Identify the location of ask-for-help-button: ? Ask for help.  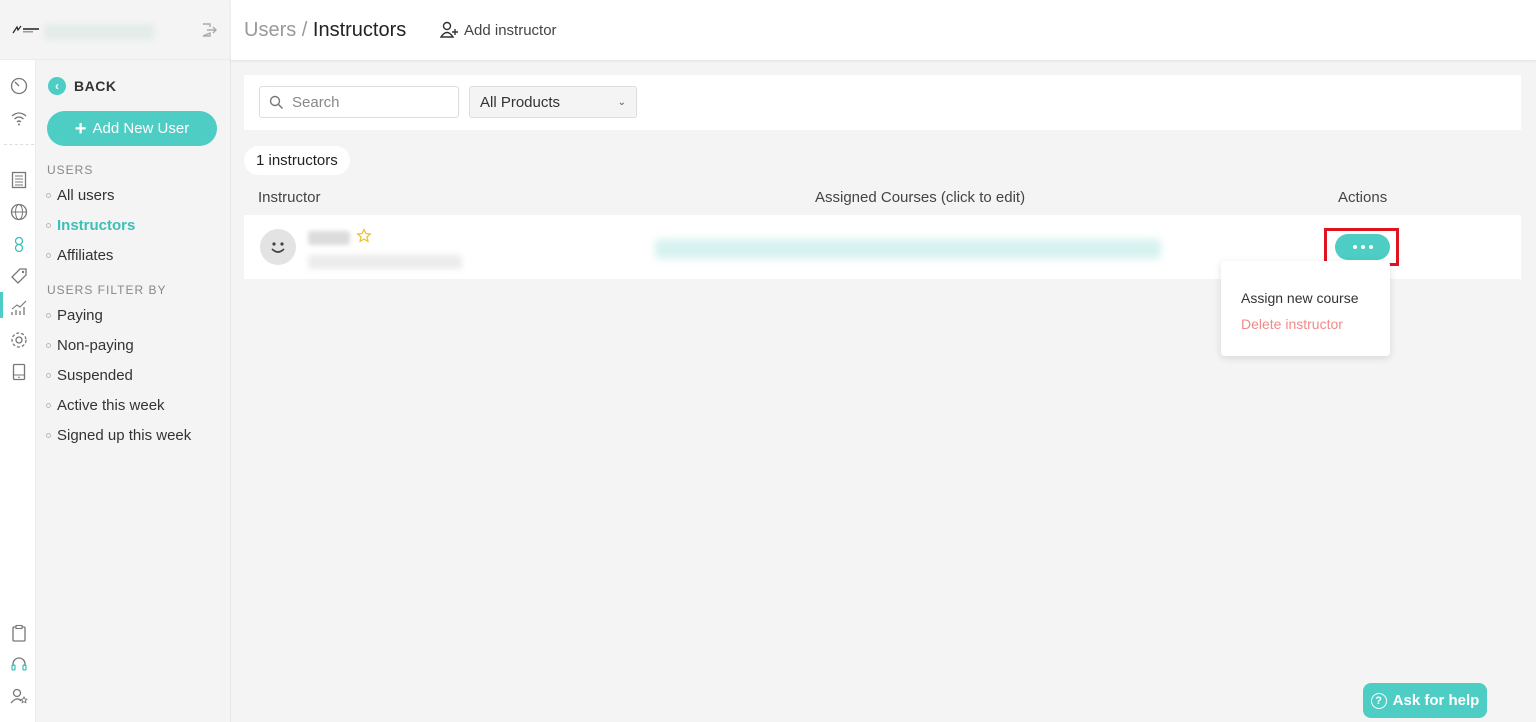
(1425, 700).